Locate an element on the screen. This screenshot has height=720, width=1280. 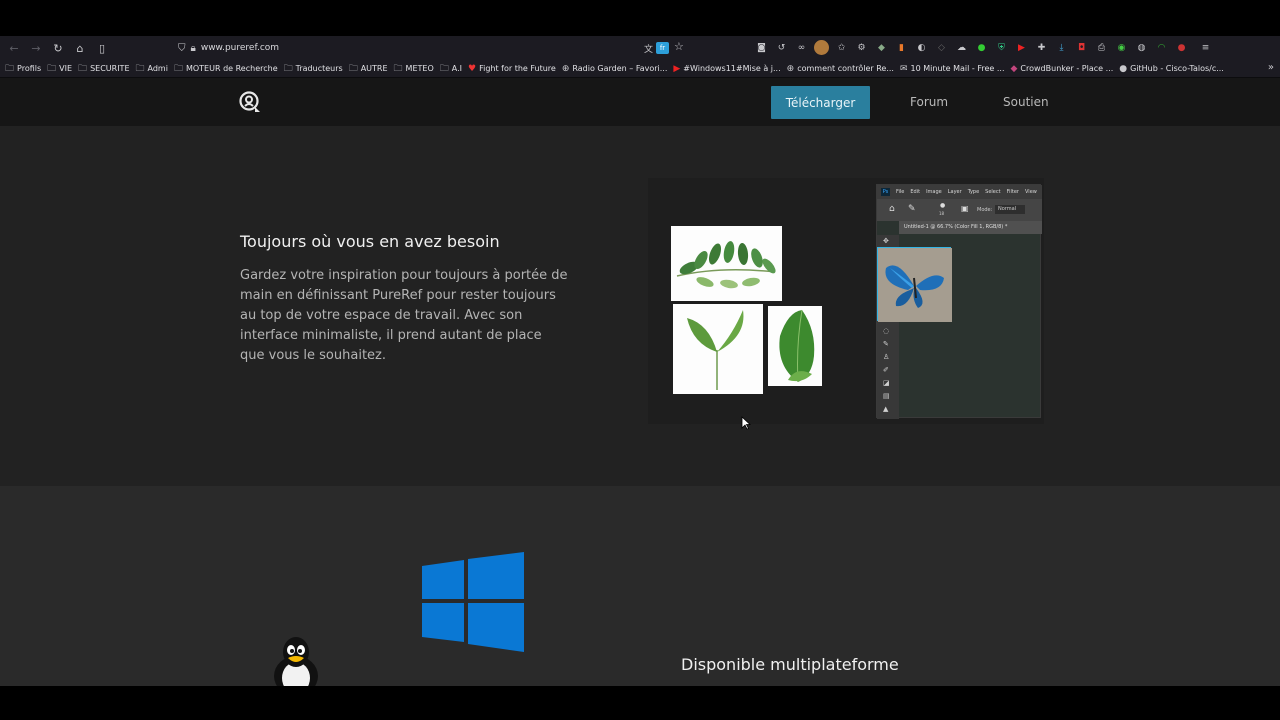
sidebar-icon: ▯ is located at coordinates (102, 48).